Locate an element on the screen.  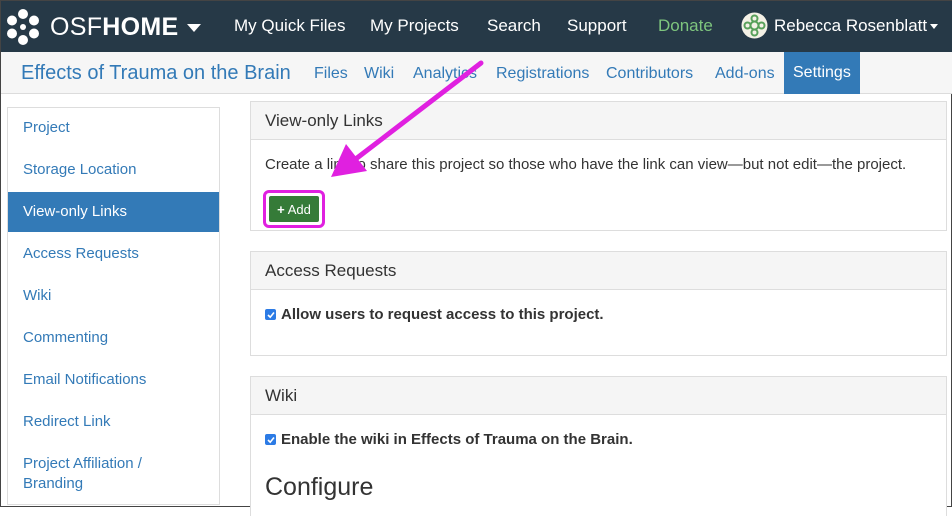
user-name: Rebecca Rosenblatt is located at coordinates (851, 25).